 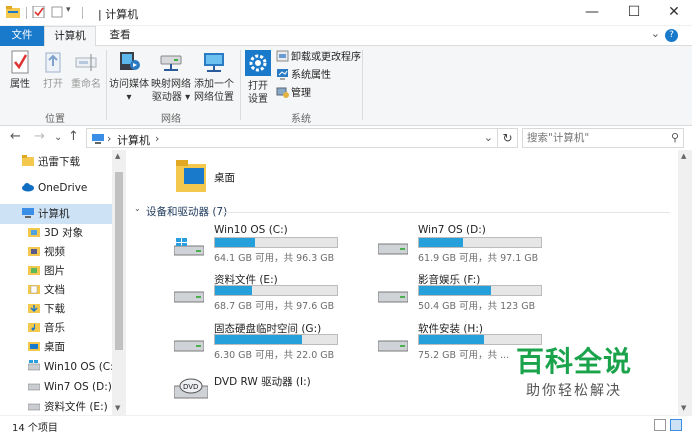 I want to click on back-arrow-icon: ←, so click(x=15, y=136).